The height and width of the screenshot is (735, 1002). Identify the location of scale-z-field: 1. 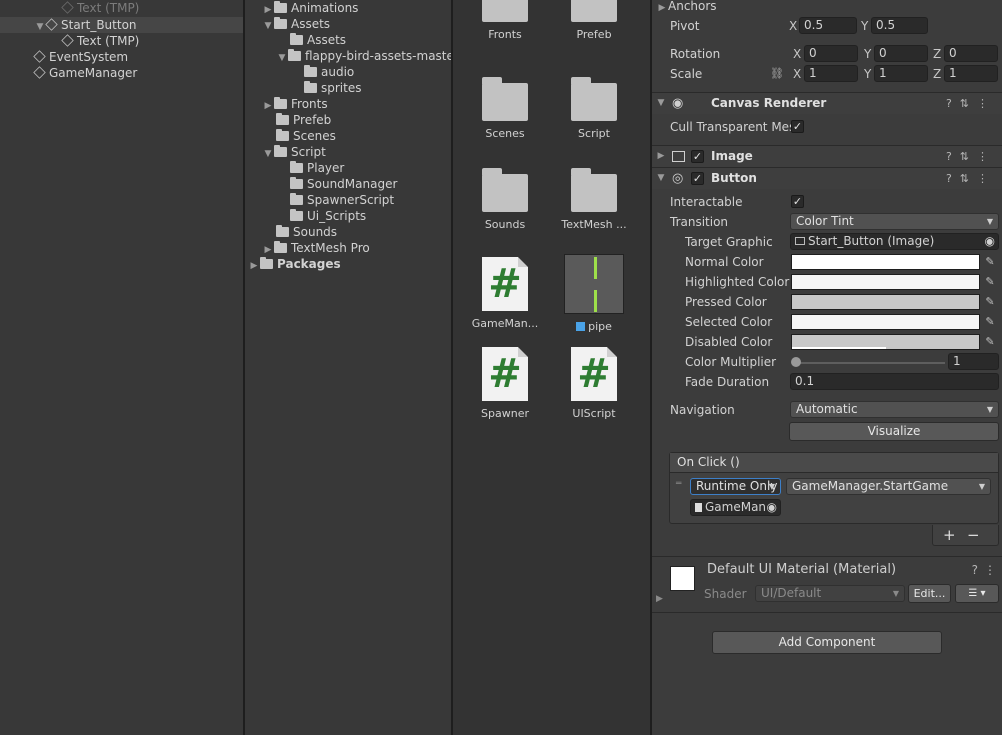
(971, 73).